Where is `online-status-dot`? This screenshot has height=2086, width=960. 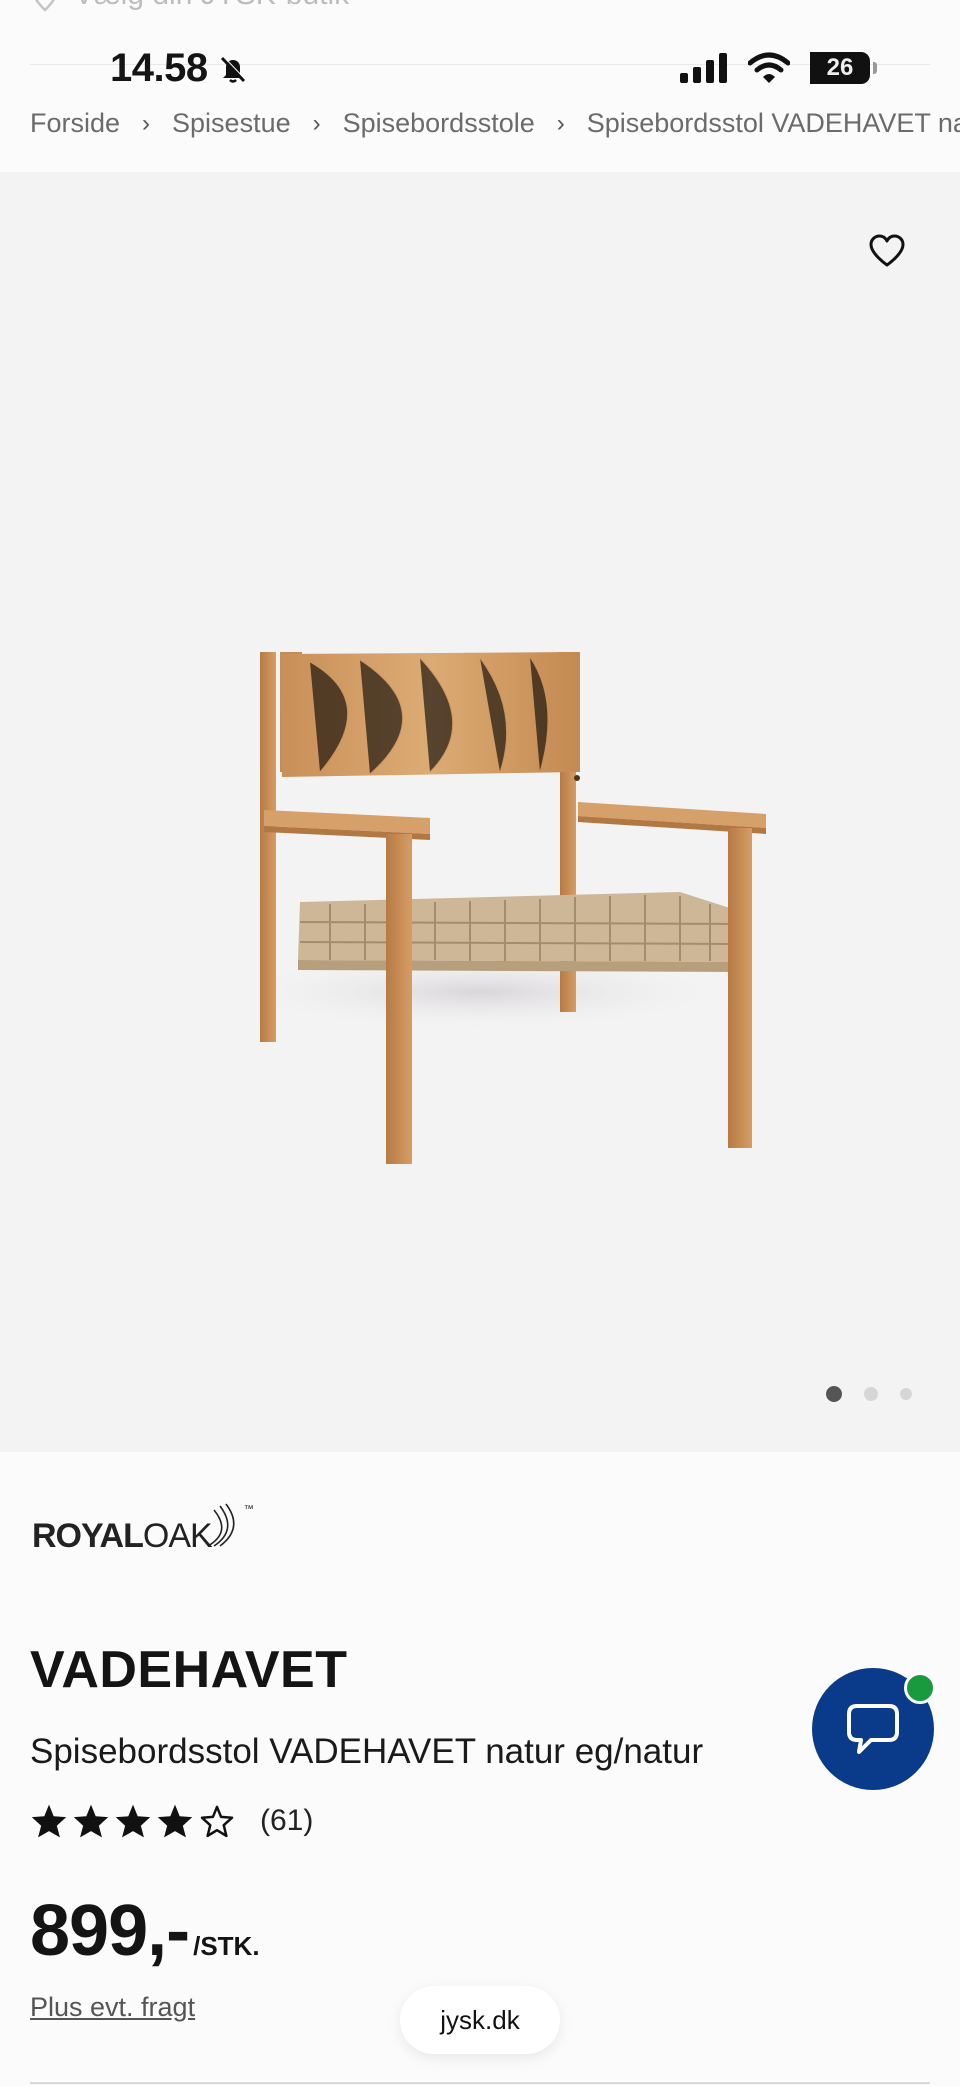
online-status-dot is located at coordinates (920, 1688).